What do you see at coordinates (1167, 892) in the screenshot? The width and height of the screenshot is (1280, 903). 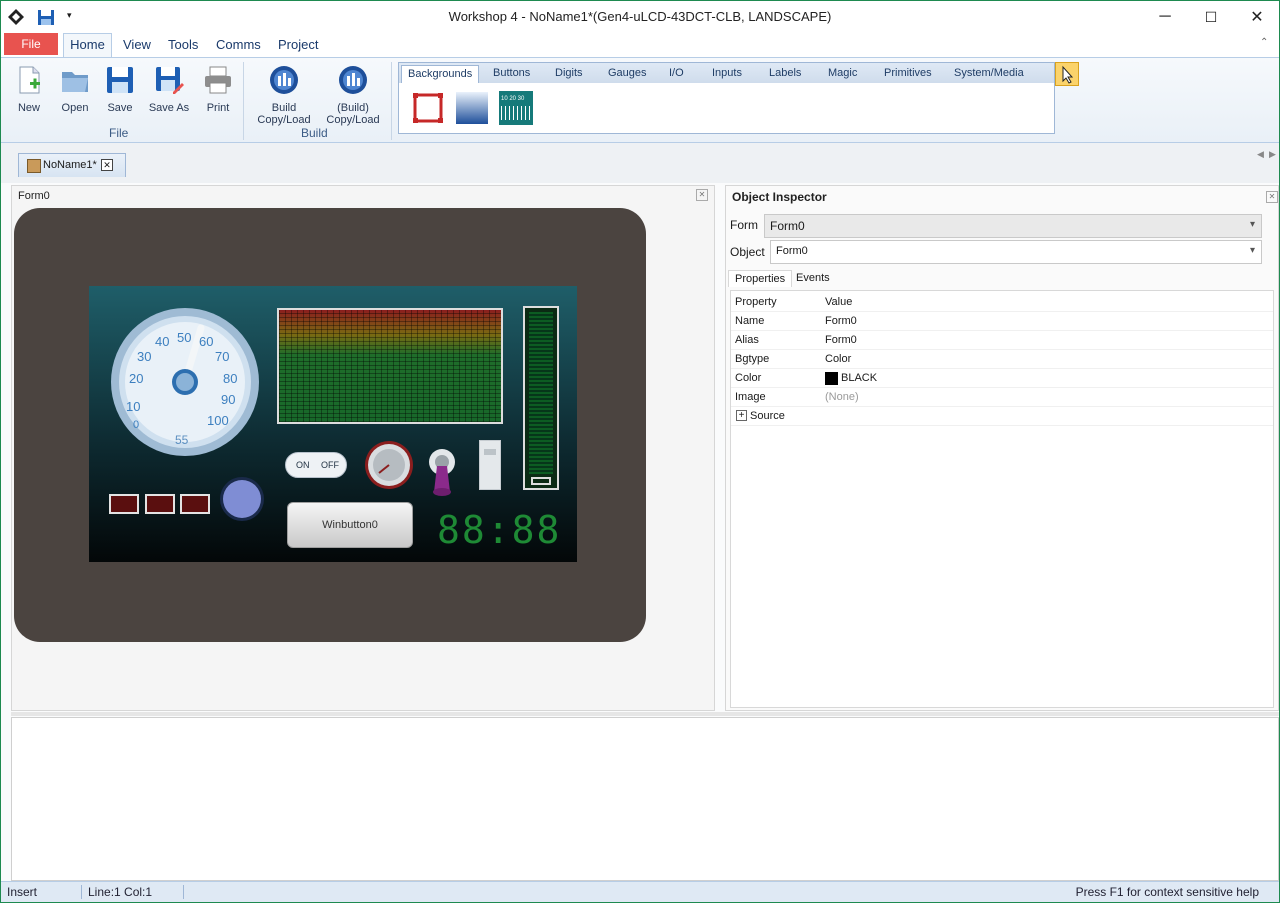 I see `status-help: Press F1 for context sensitive help` at bounding box center [1167, 892].